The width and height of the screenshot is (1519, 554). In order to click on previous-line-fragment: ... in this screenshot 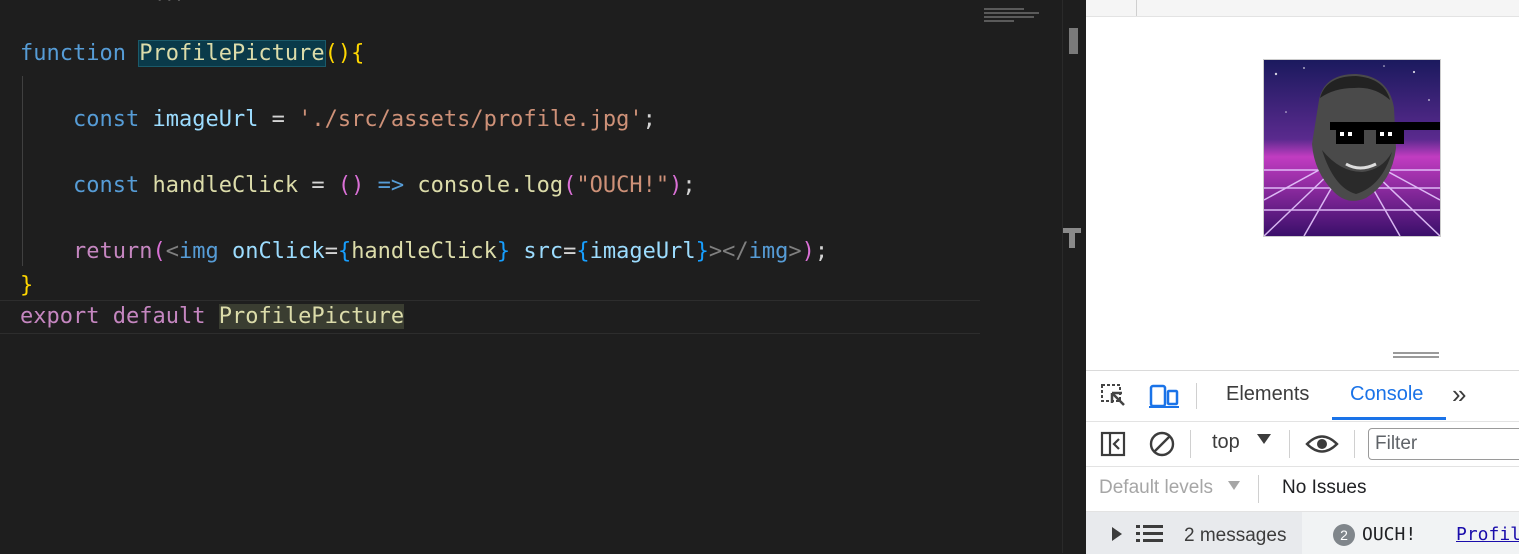, I will do `click(102, 3)`.